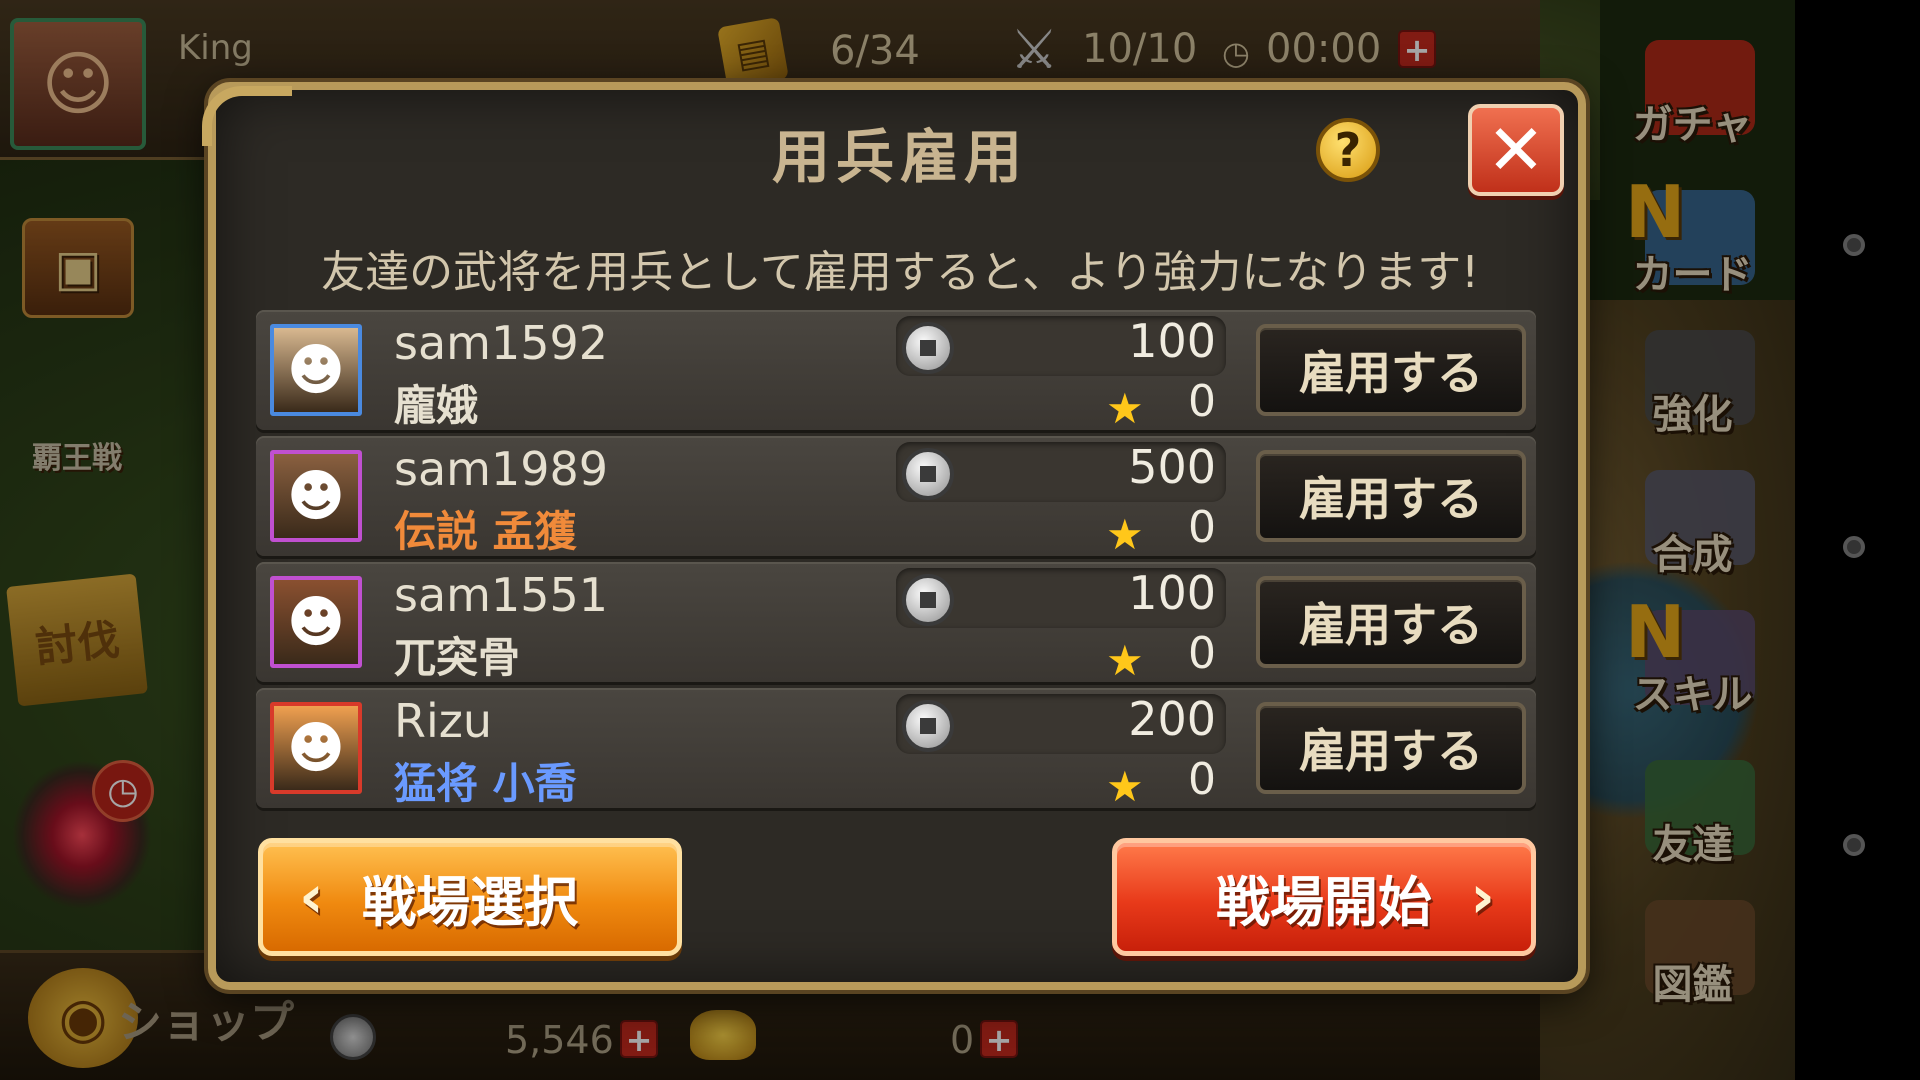  What do you see at coordinates (900, 272) in the screenshot?
I see `dialog-description: 友達の武将を用兵として雇用すると、より強力になります!` at bounding box center [900, 272].